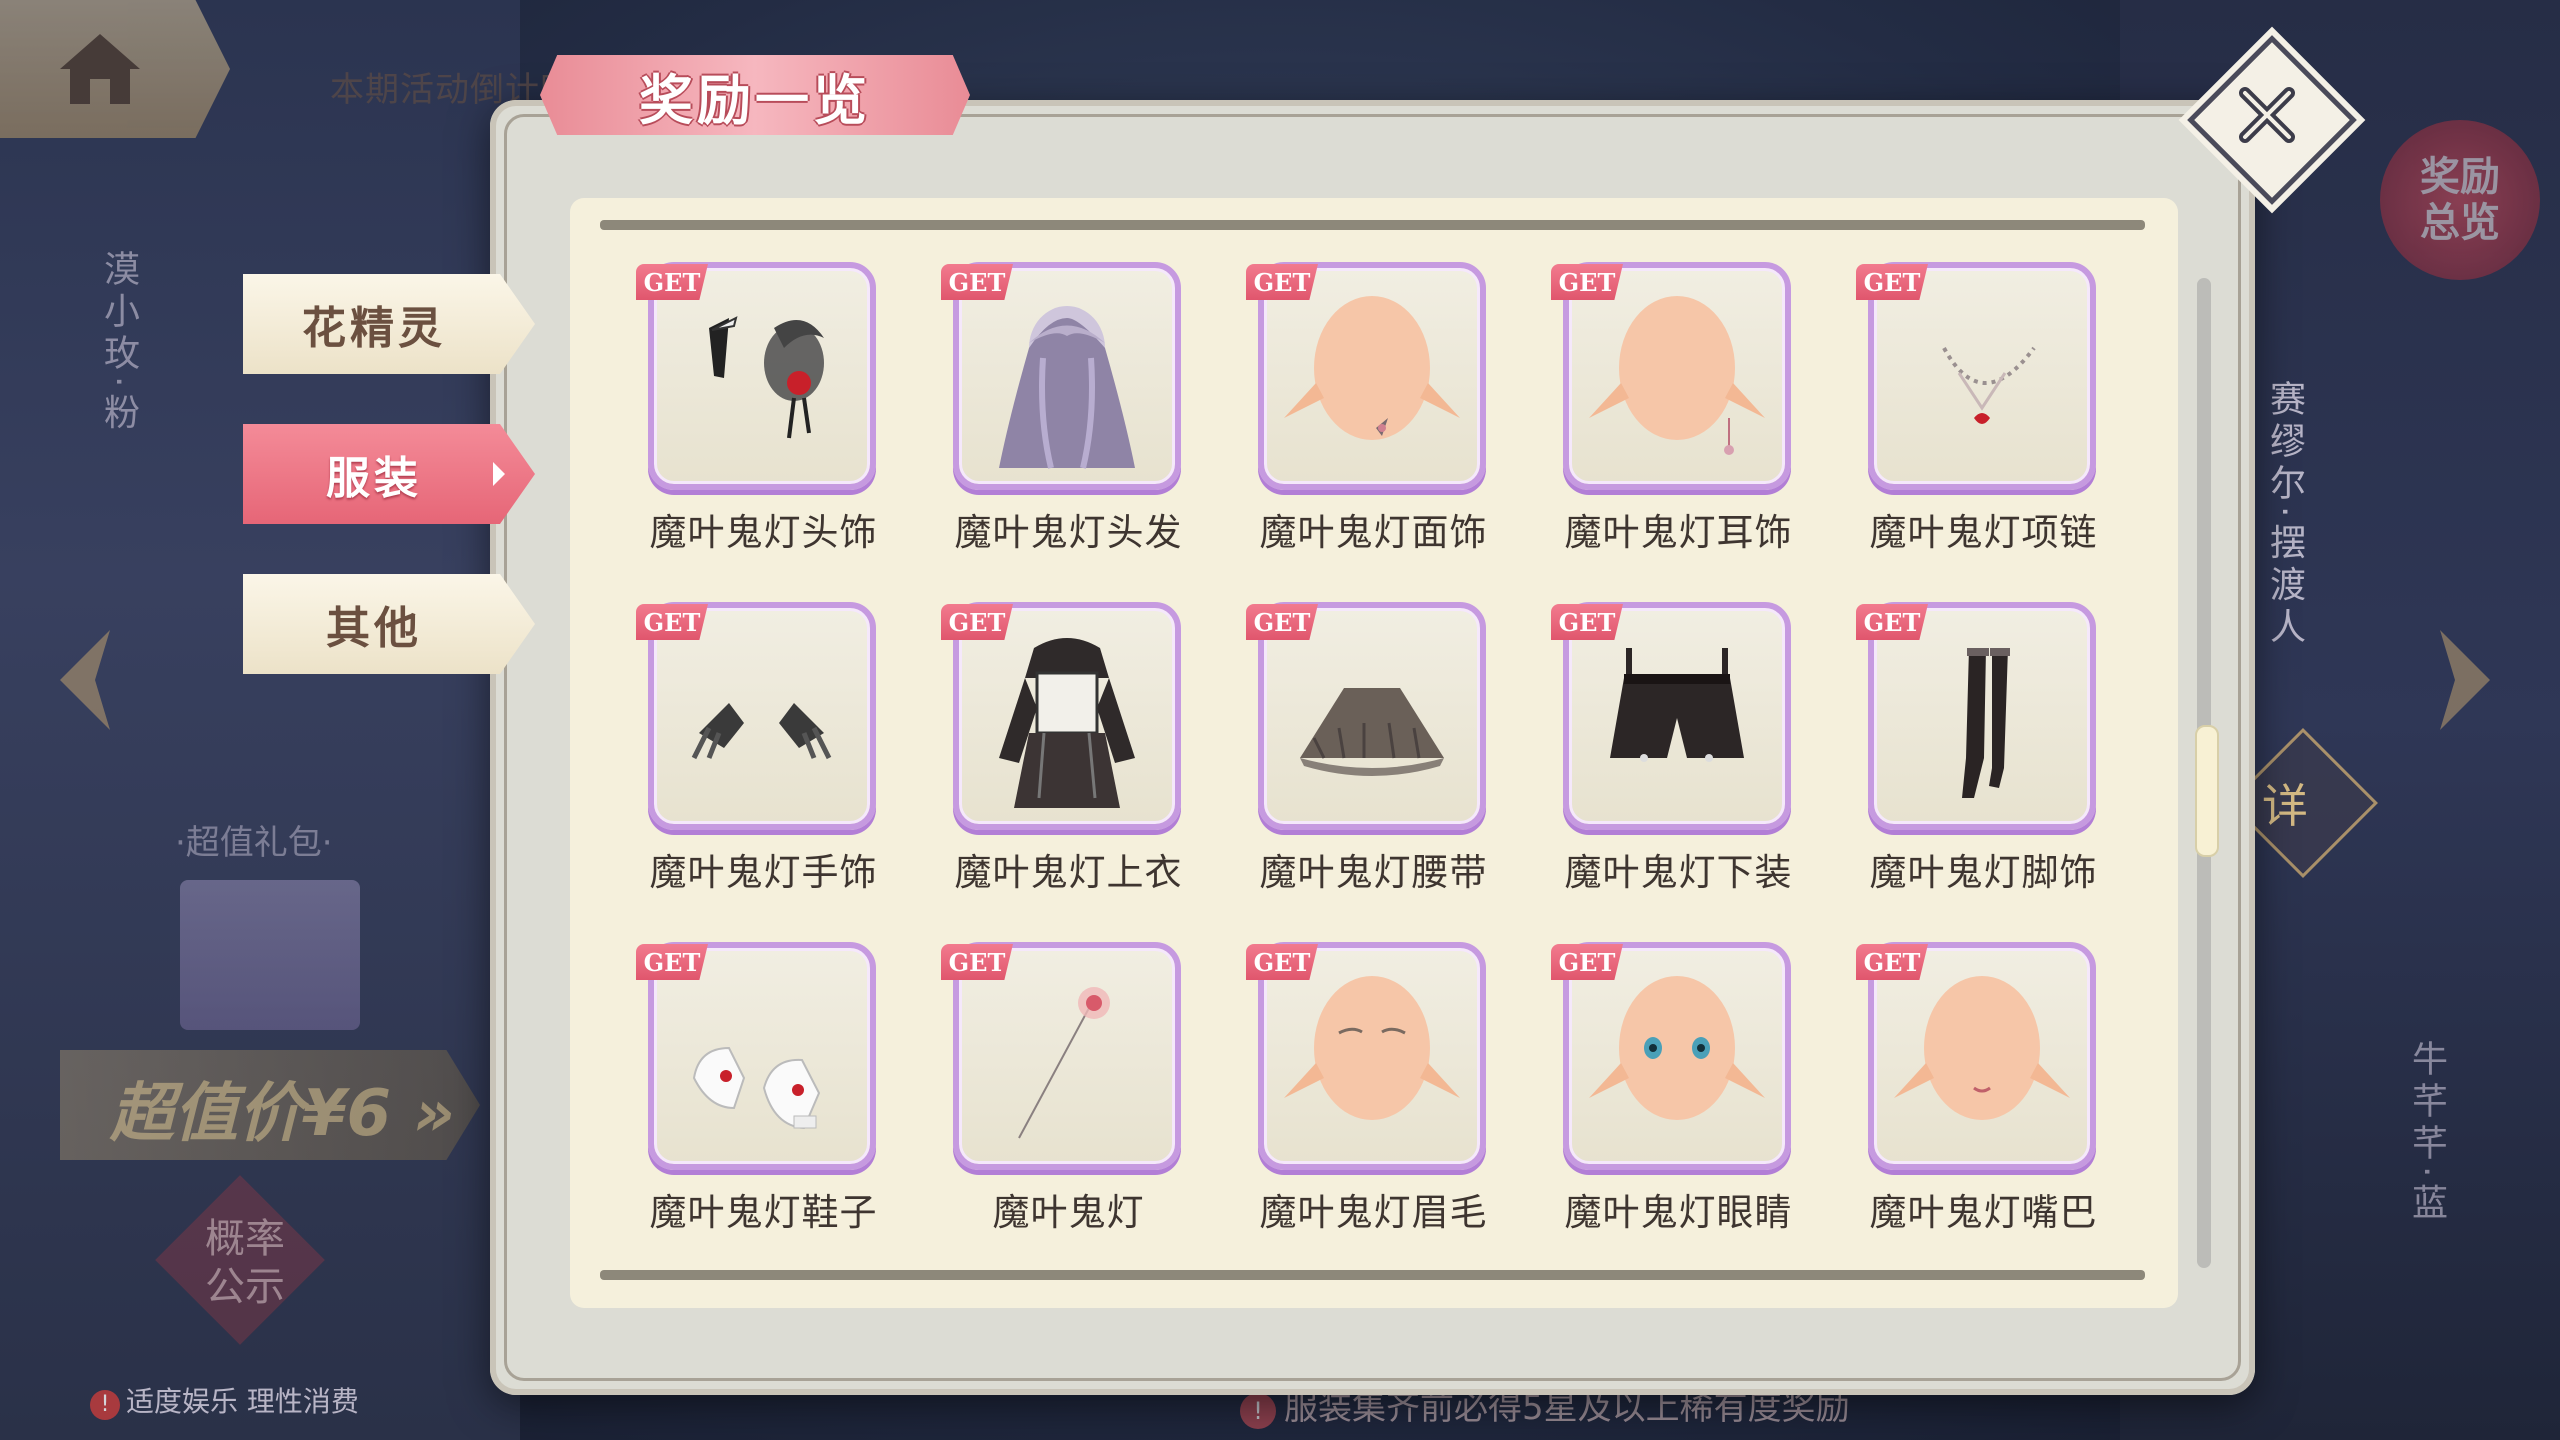 Image resolution: width=2560 pixels, height=1440 pixels. I want to click on hand-accessory-icon, so click(761, 731).